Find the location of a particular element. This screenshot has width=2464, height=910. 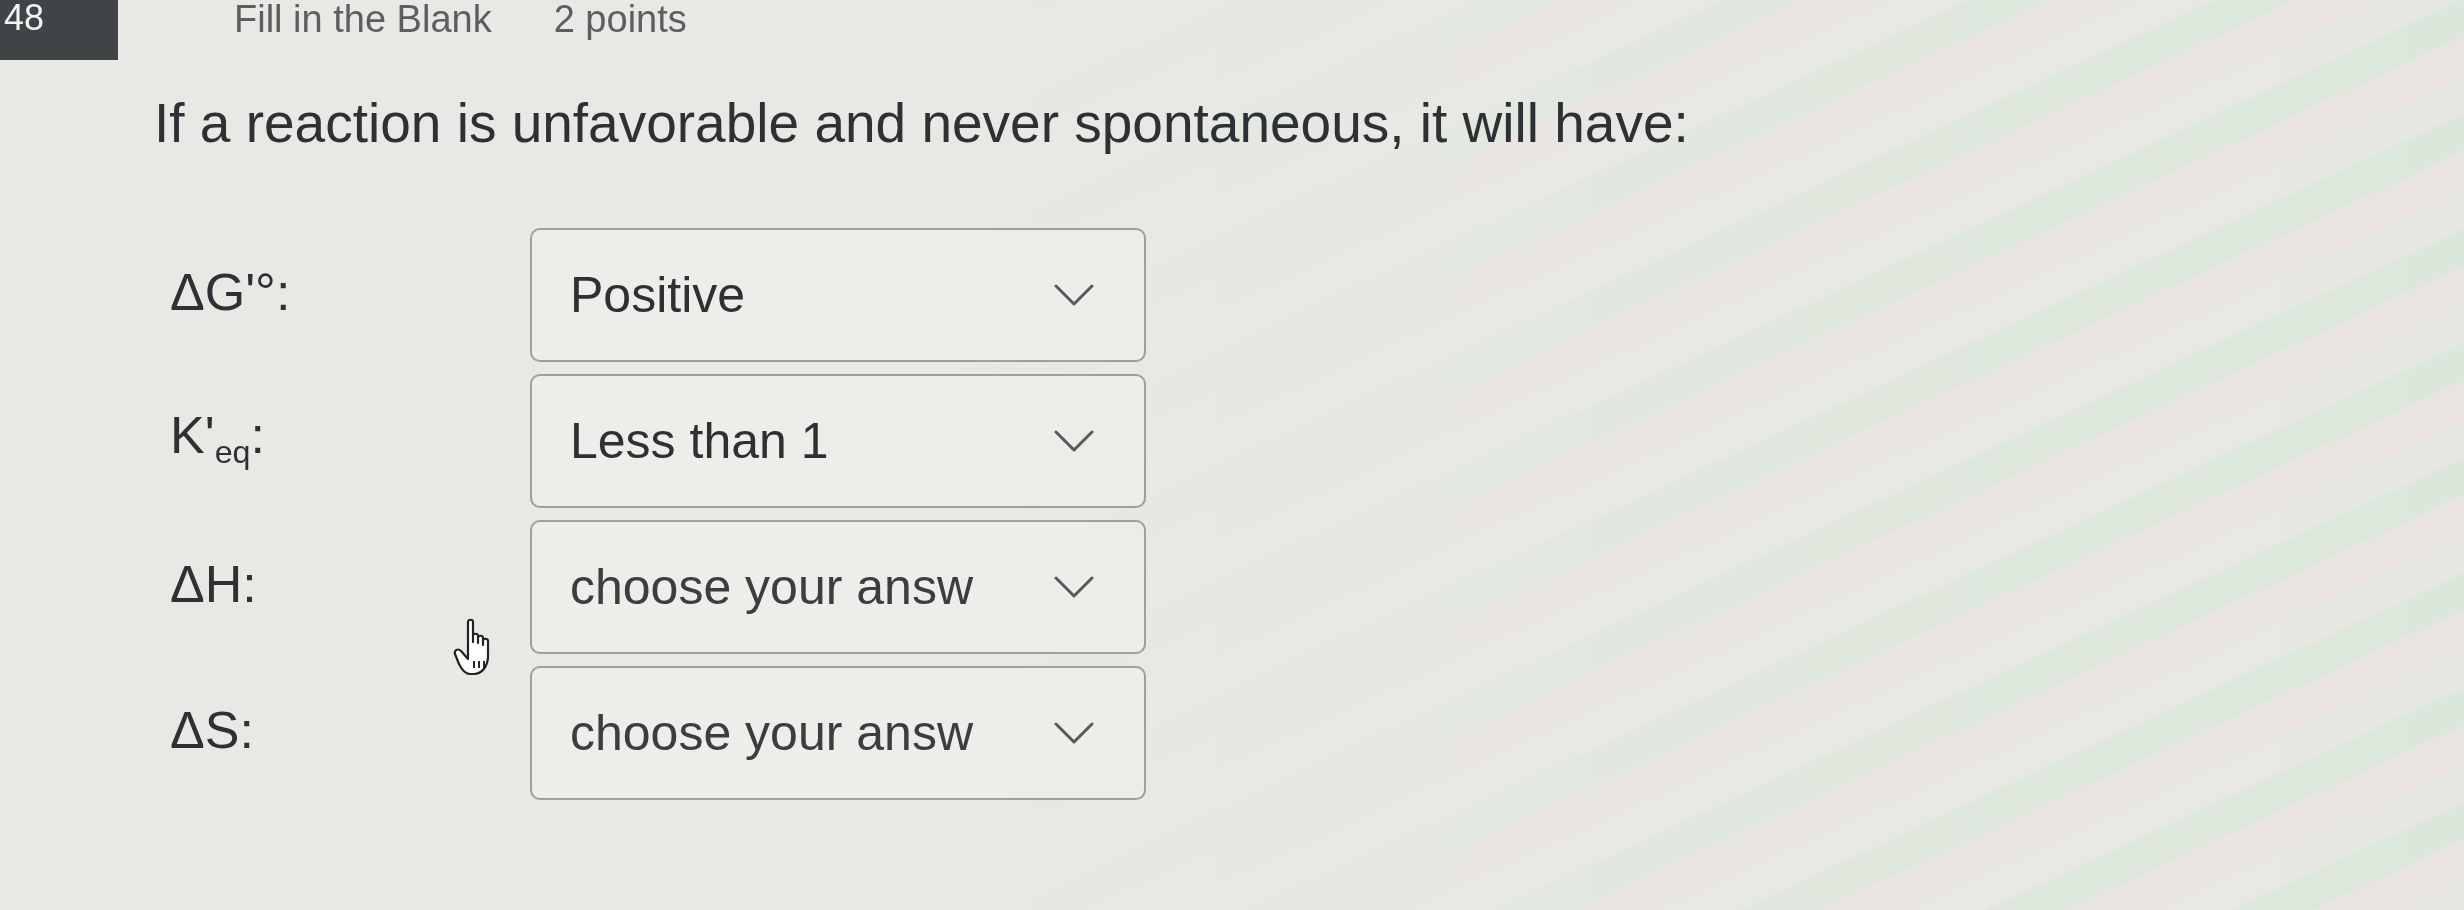

blank-label: ΔS: is located at coordinates (212, 730).